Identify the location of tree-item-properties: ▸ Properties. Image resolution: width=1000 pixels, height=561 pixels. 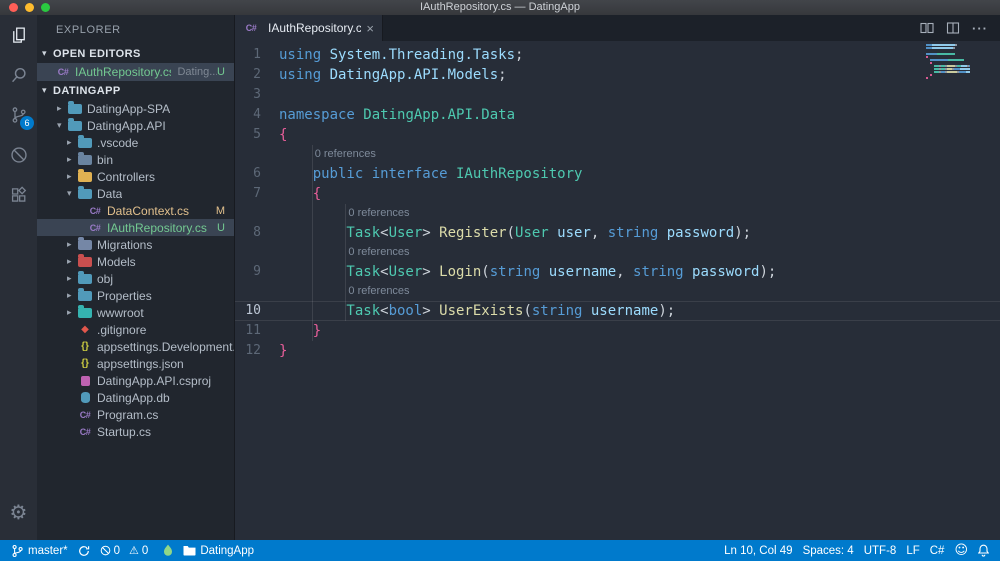
(135, 295).